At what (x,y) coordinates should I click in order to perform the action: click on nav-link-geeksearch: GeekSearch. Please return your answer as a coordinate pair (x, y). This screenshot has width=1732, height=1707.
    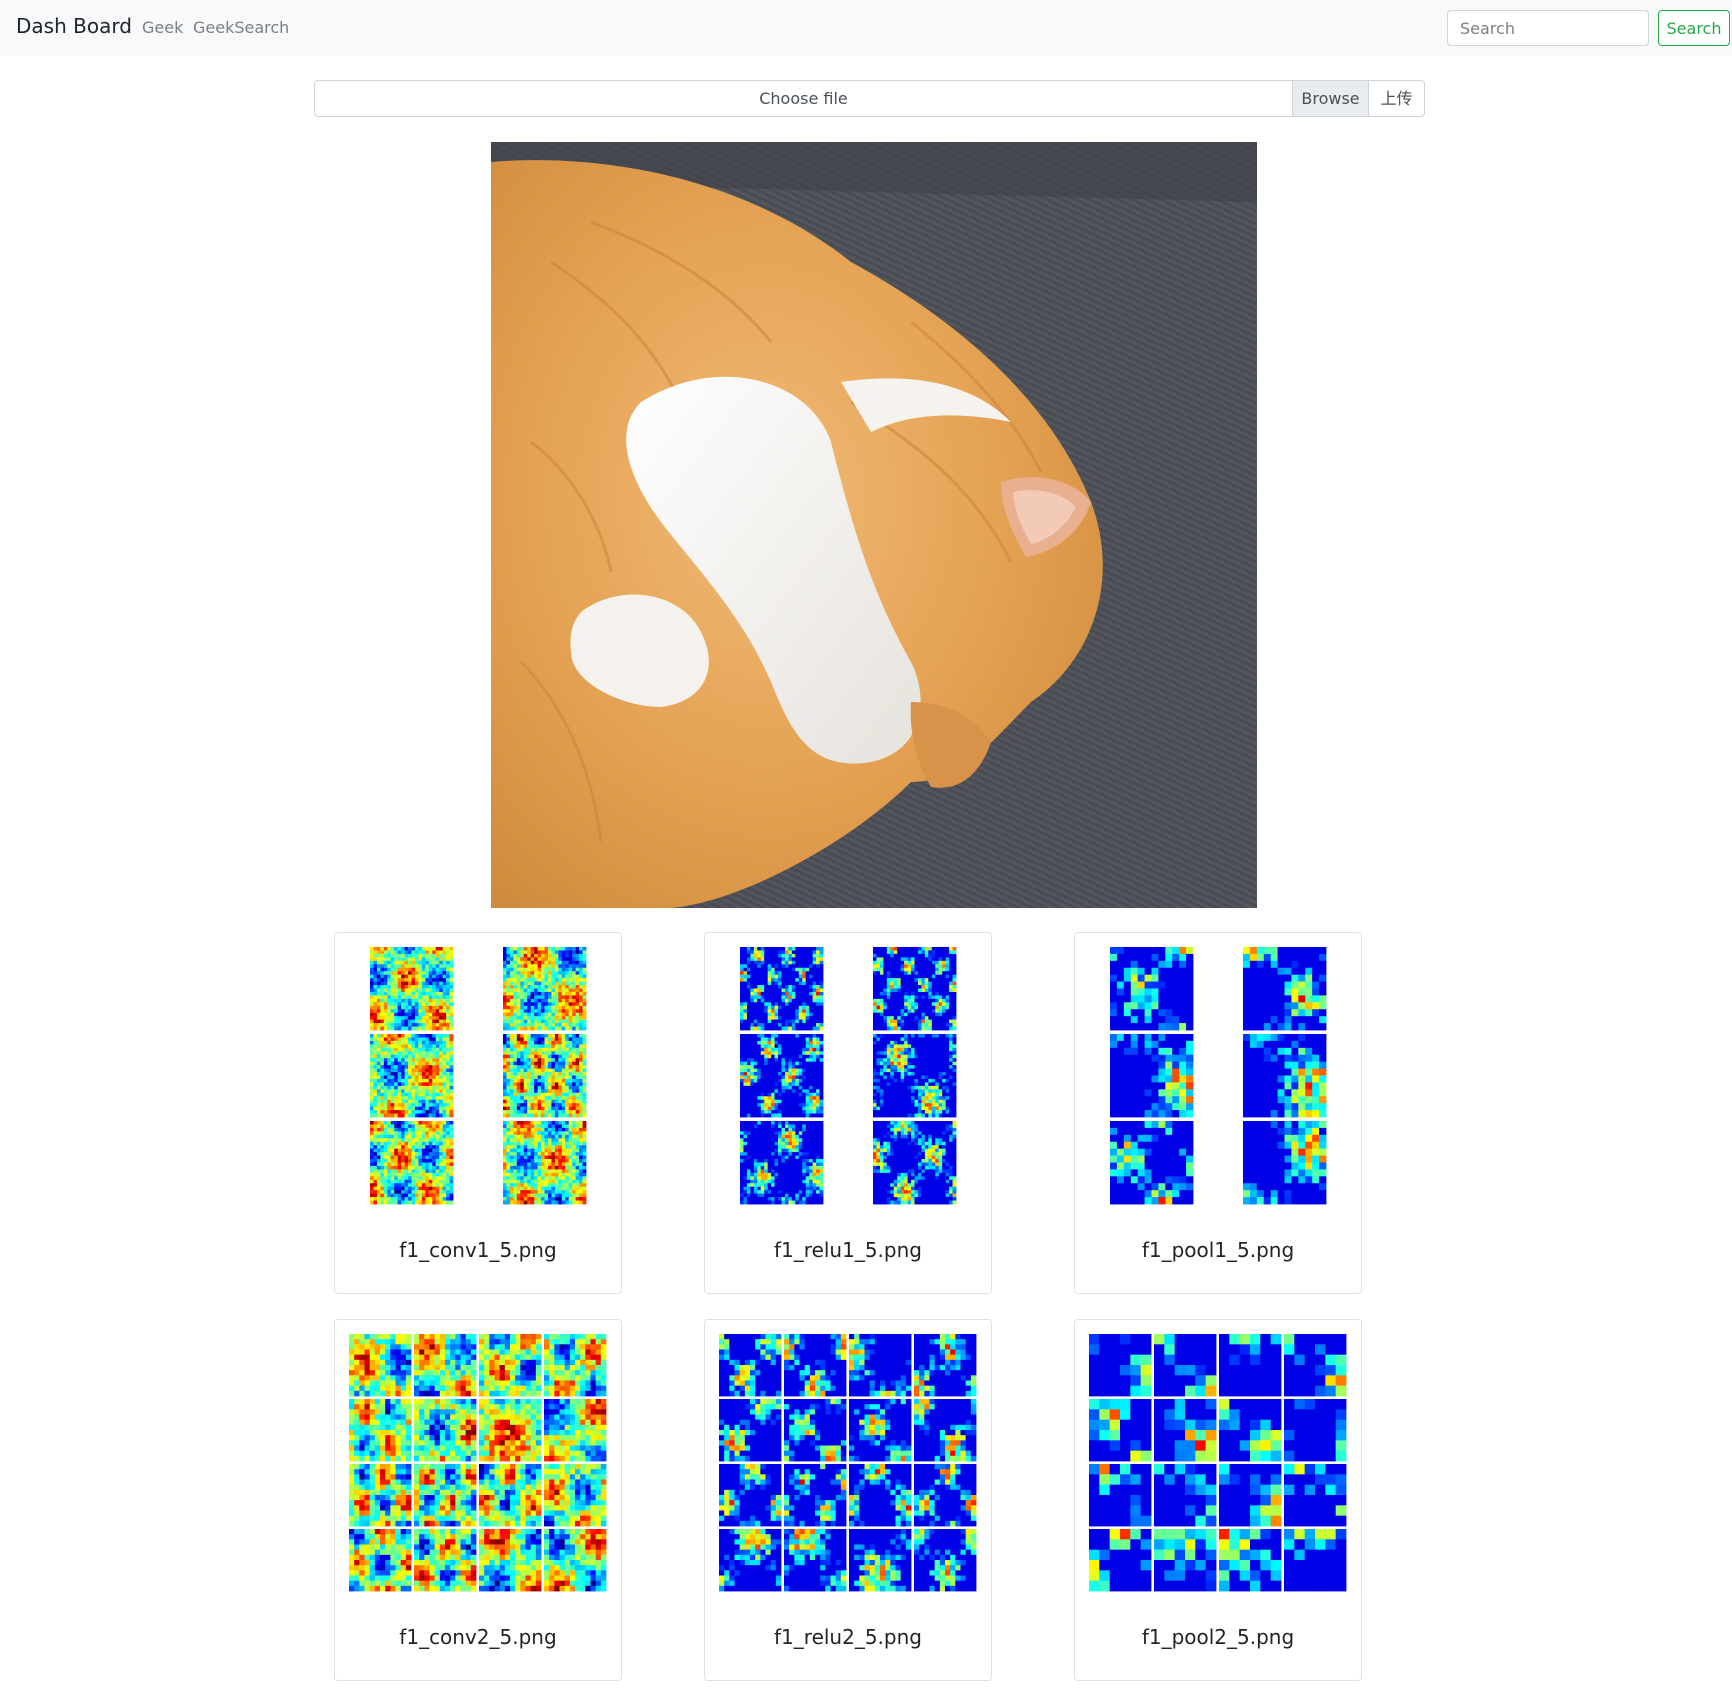
    Looking at the image, I should click on (241, 27).